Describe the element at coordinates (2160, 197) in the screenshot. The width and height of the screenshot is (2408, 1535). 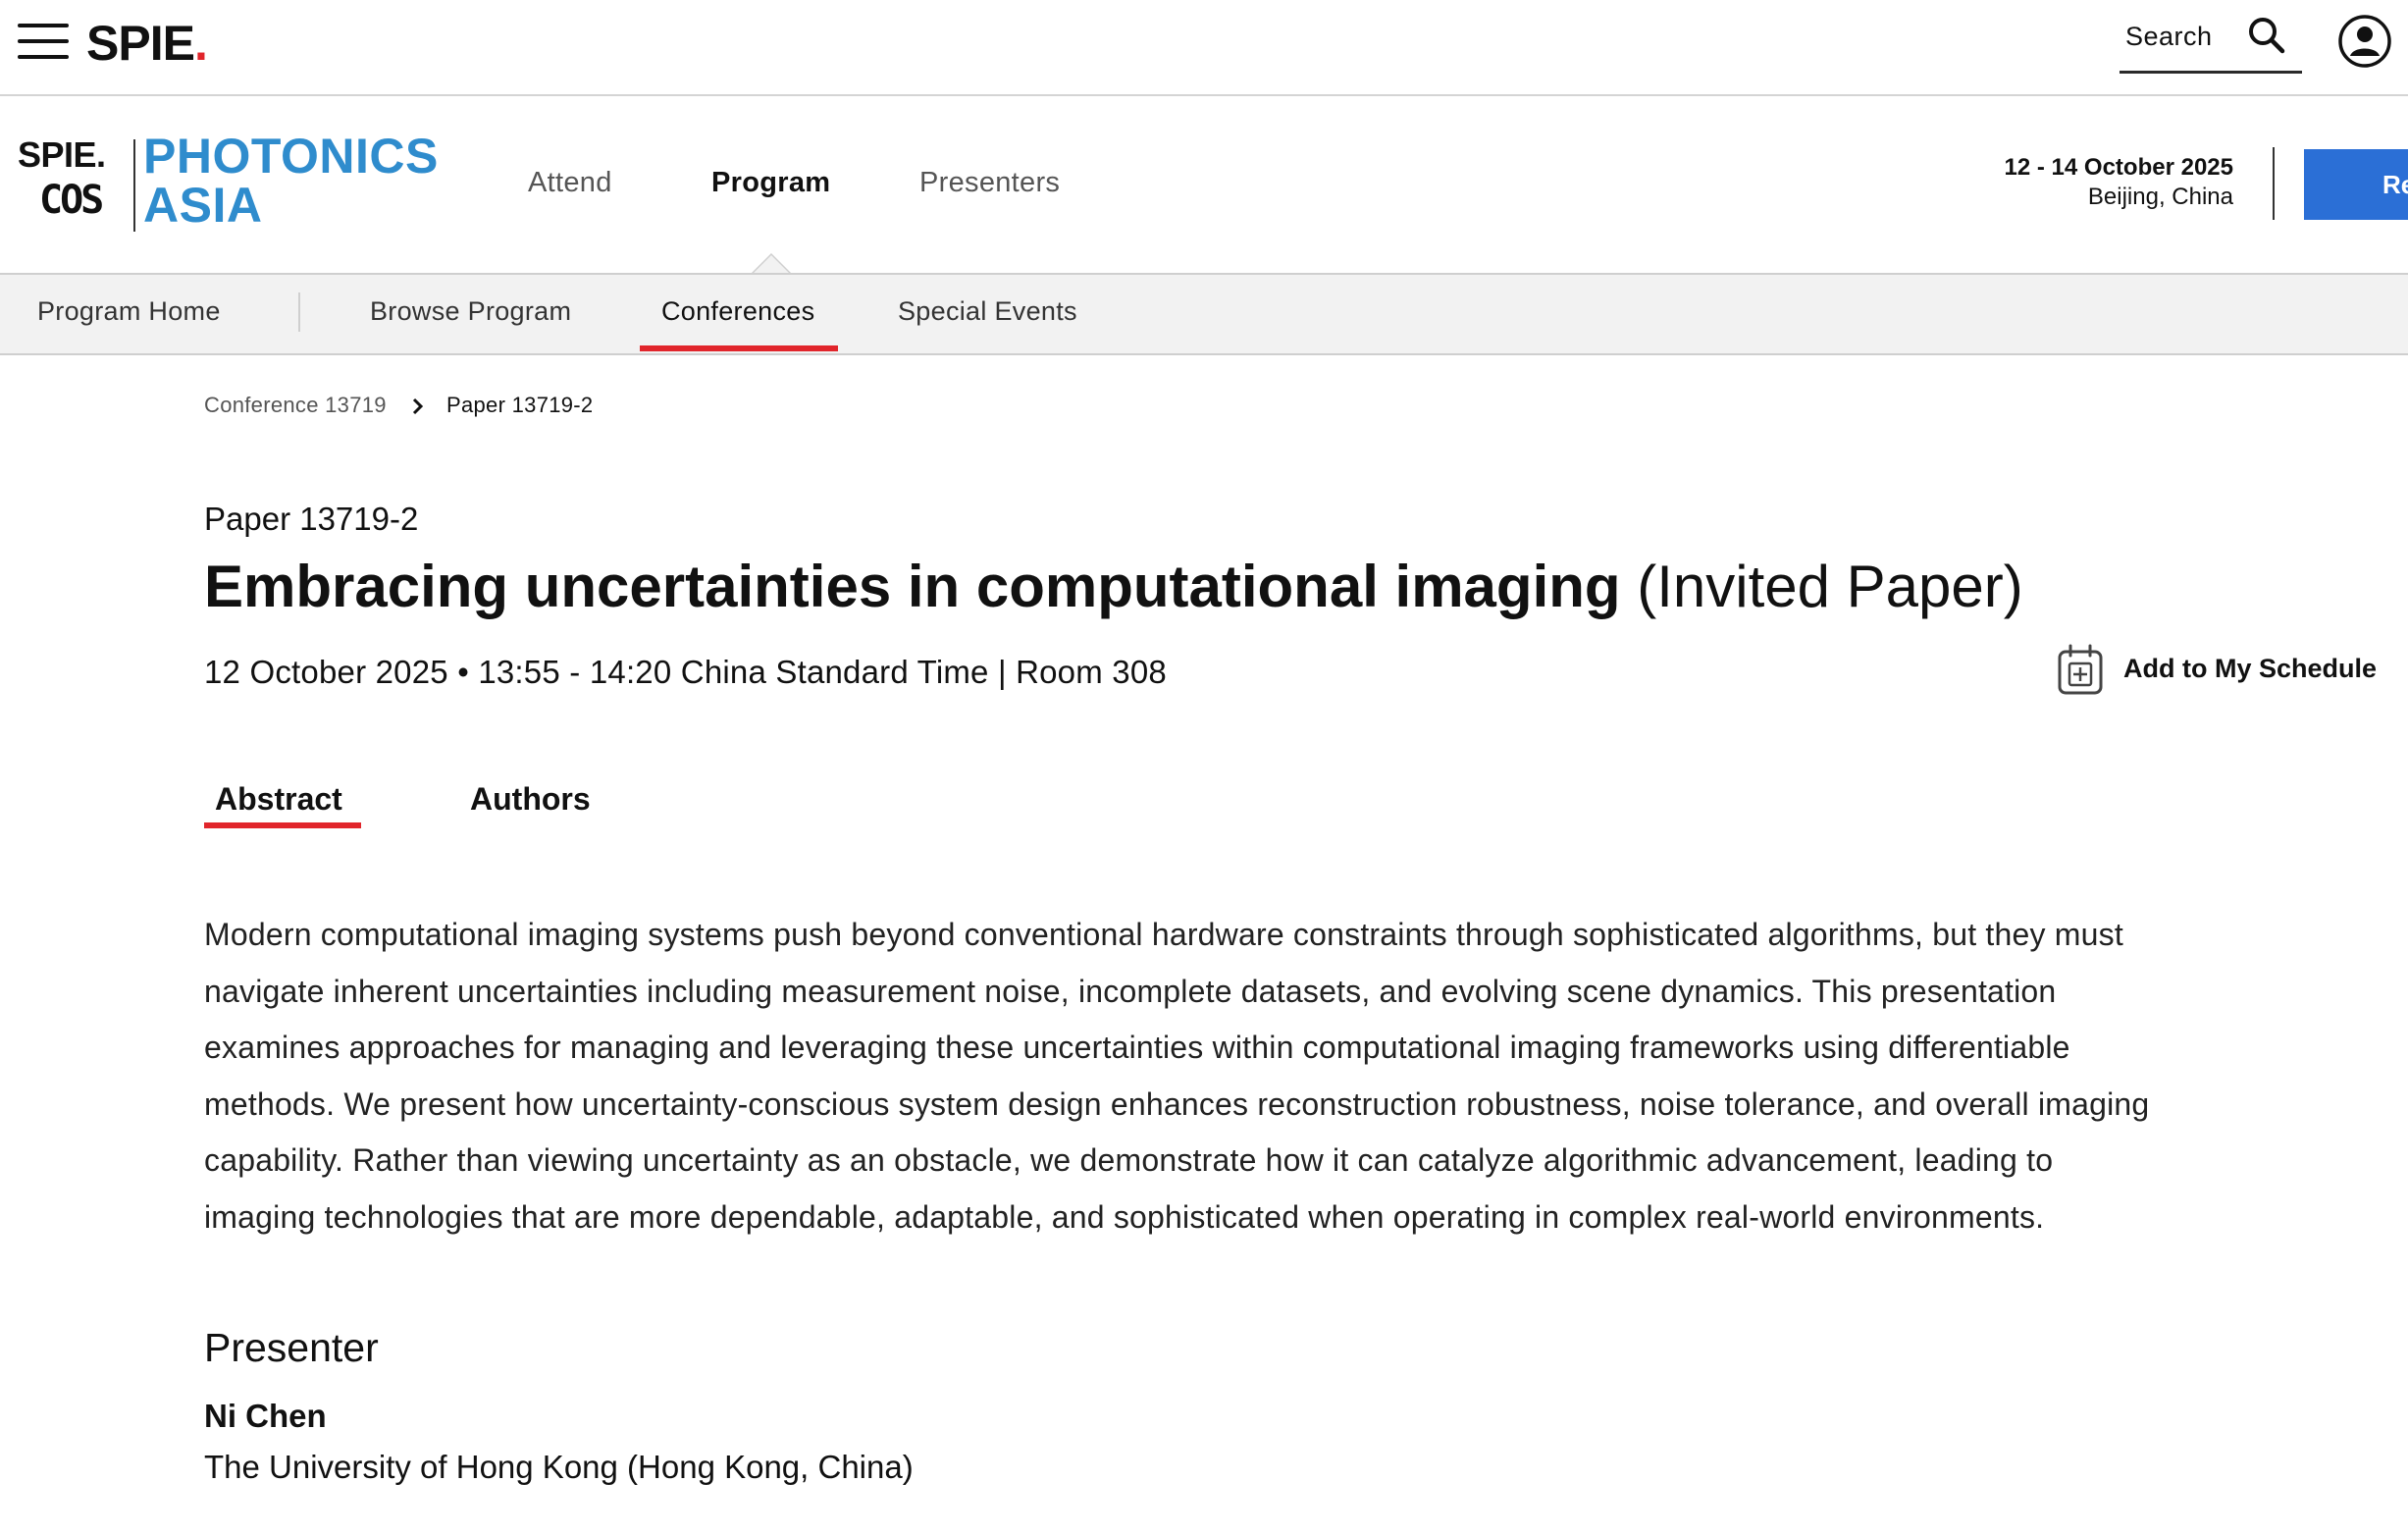
I see `event-location: Beijing, China` at that location.